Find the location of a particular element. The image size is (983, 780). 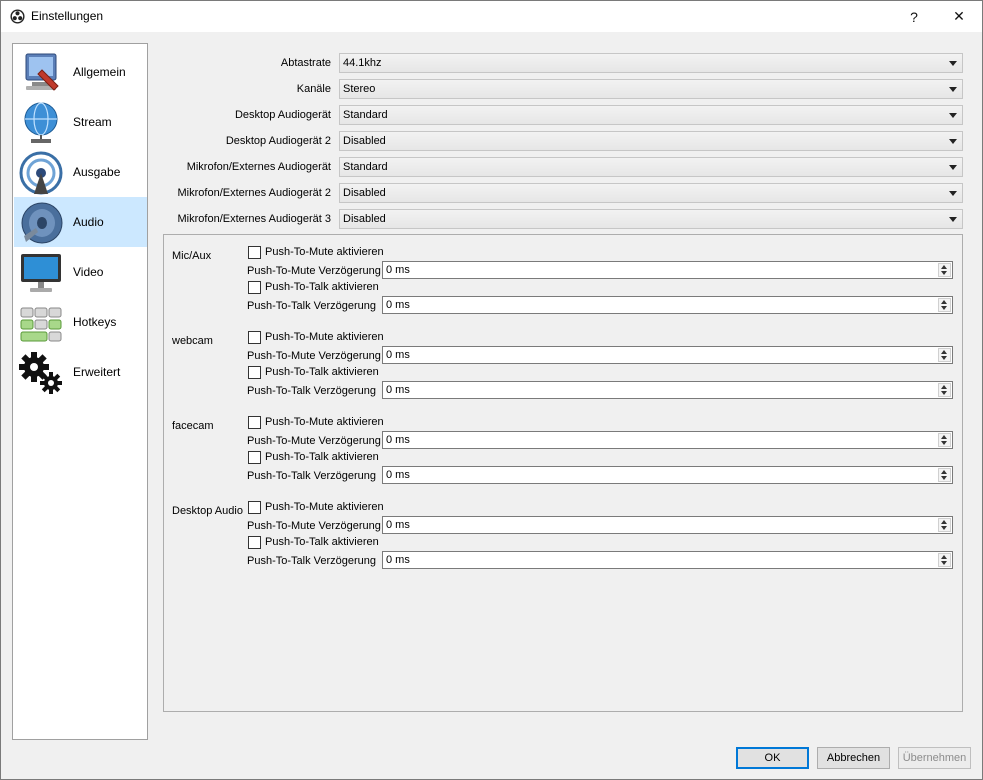

advanced-gears-icon is located at coordinates (40, 373).